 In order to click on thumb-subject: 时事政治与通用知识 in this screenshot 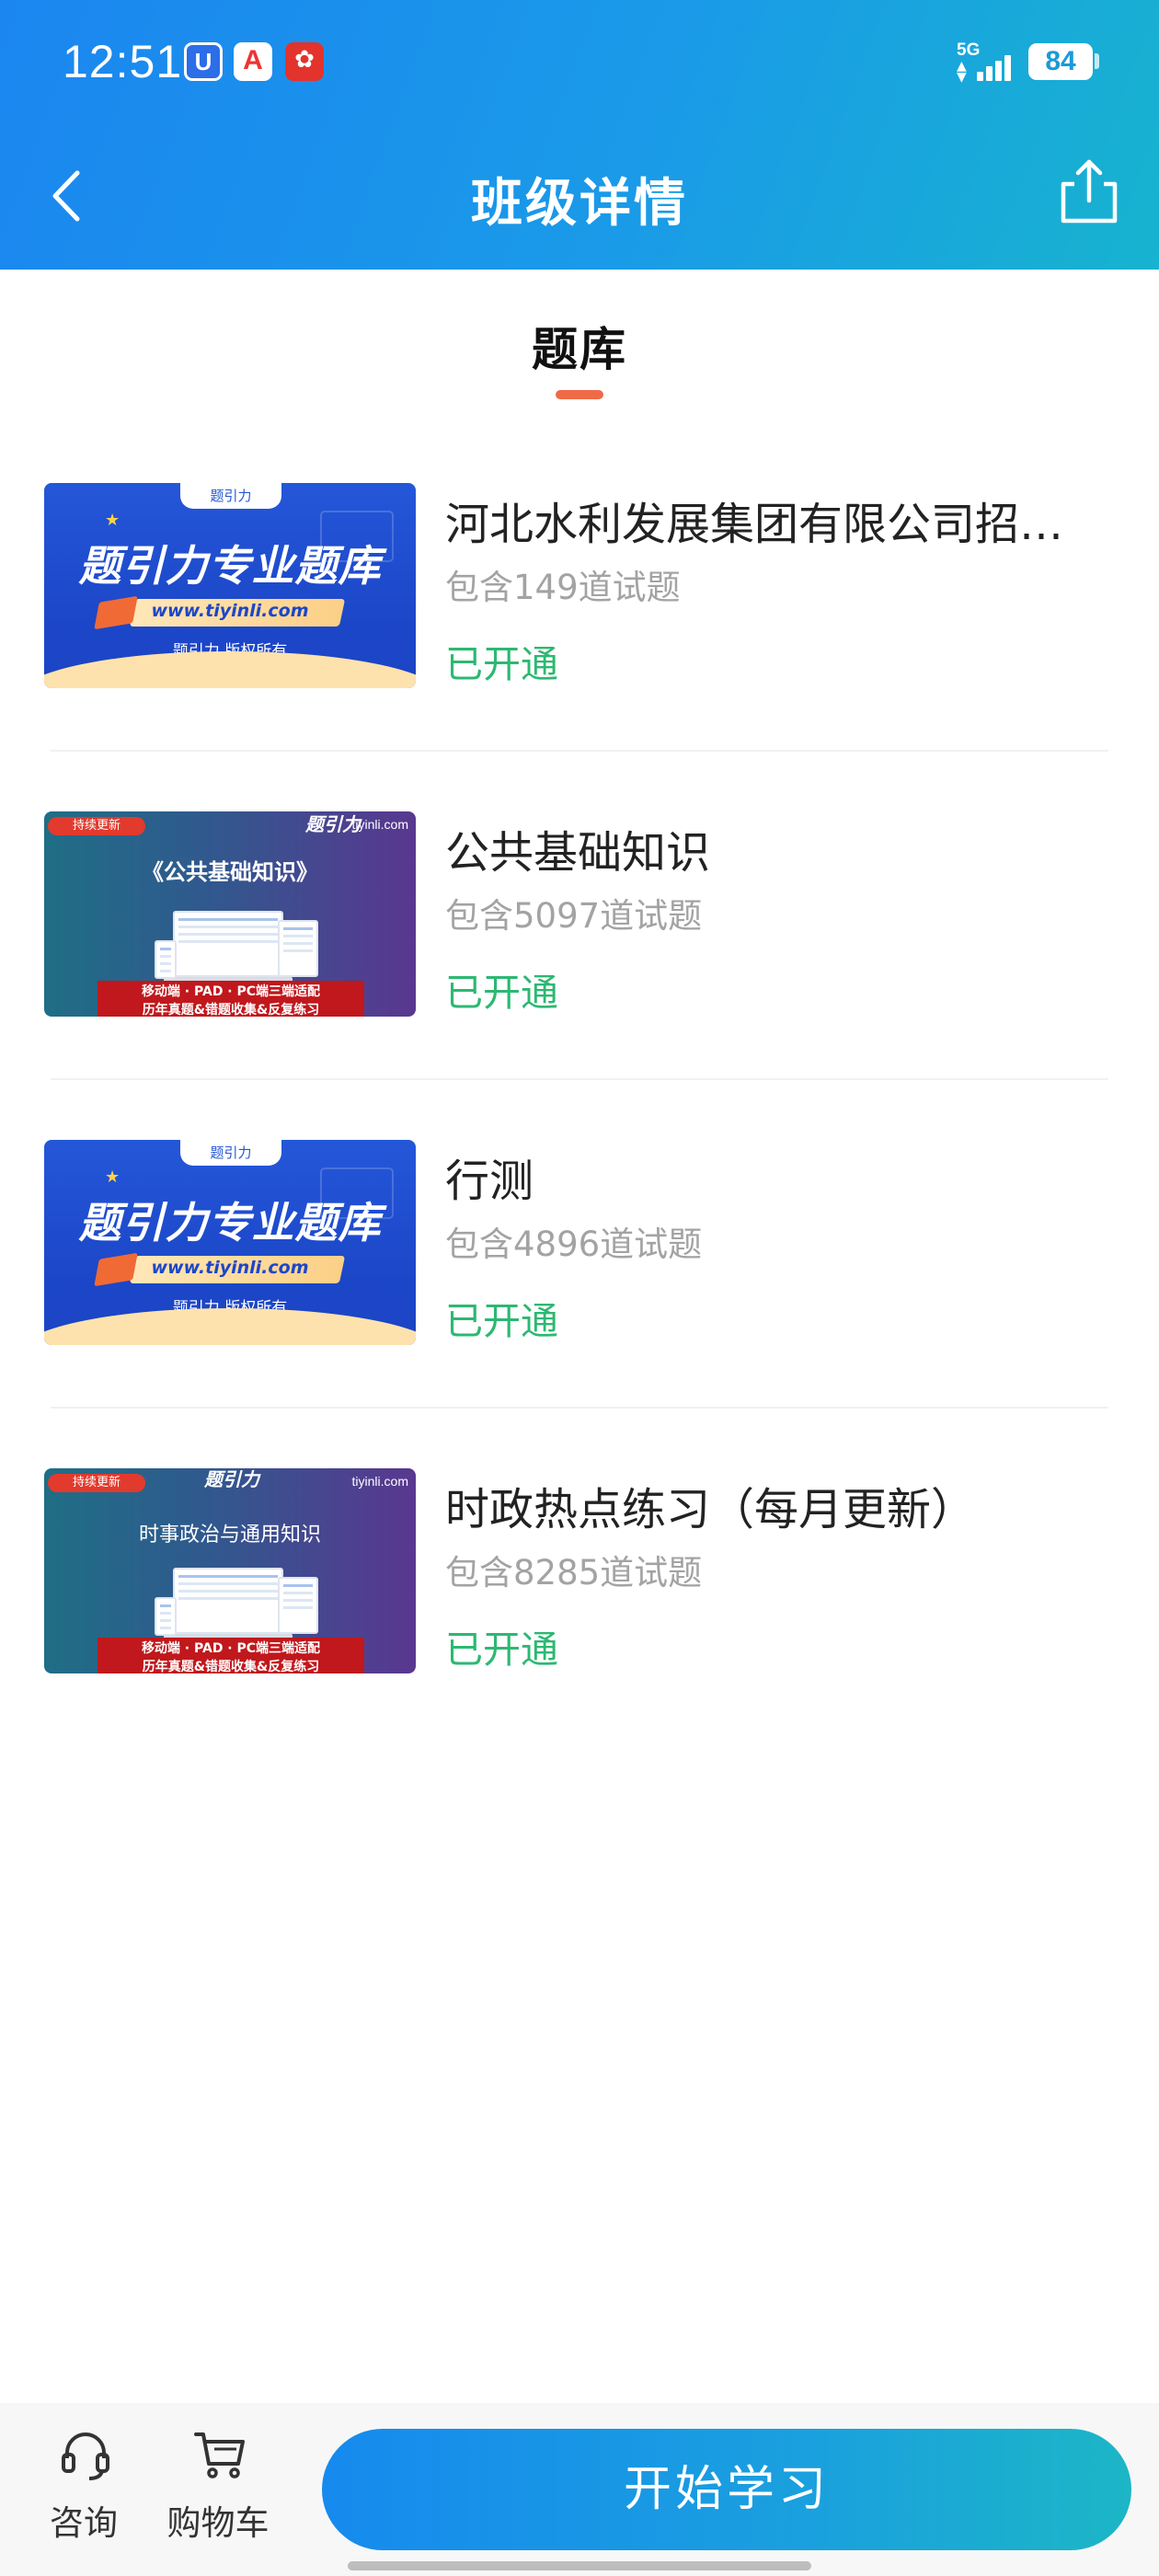, I will do `click(229, 1535)`.